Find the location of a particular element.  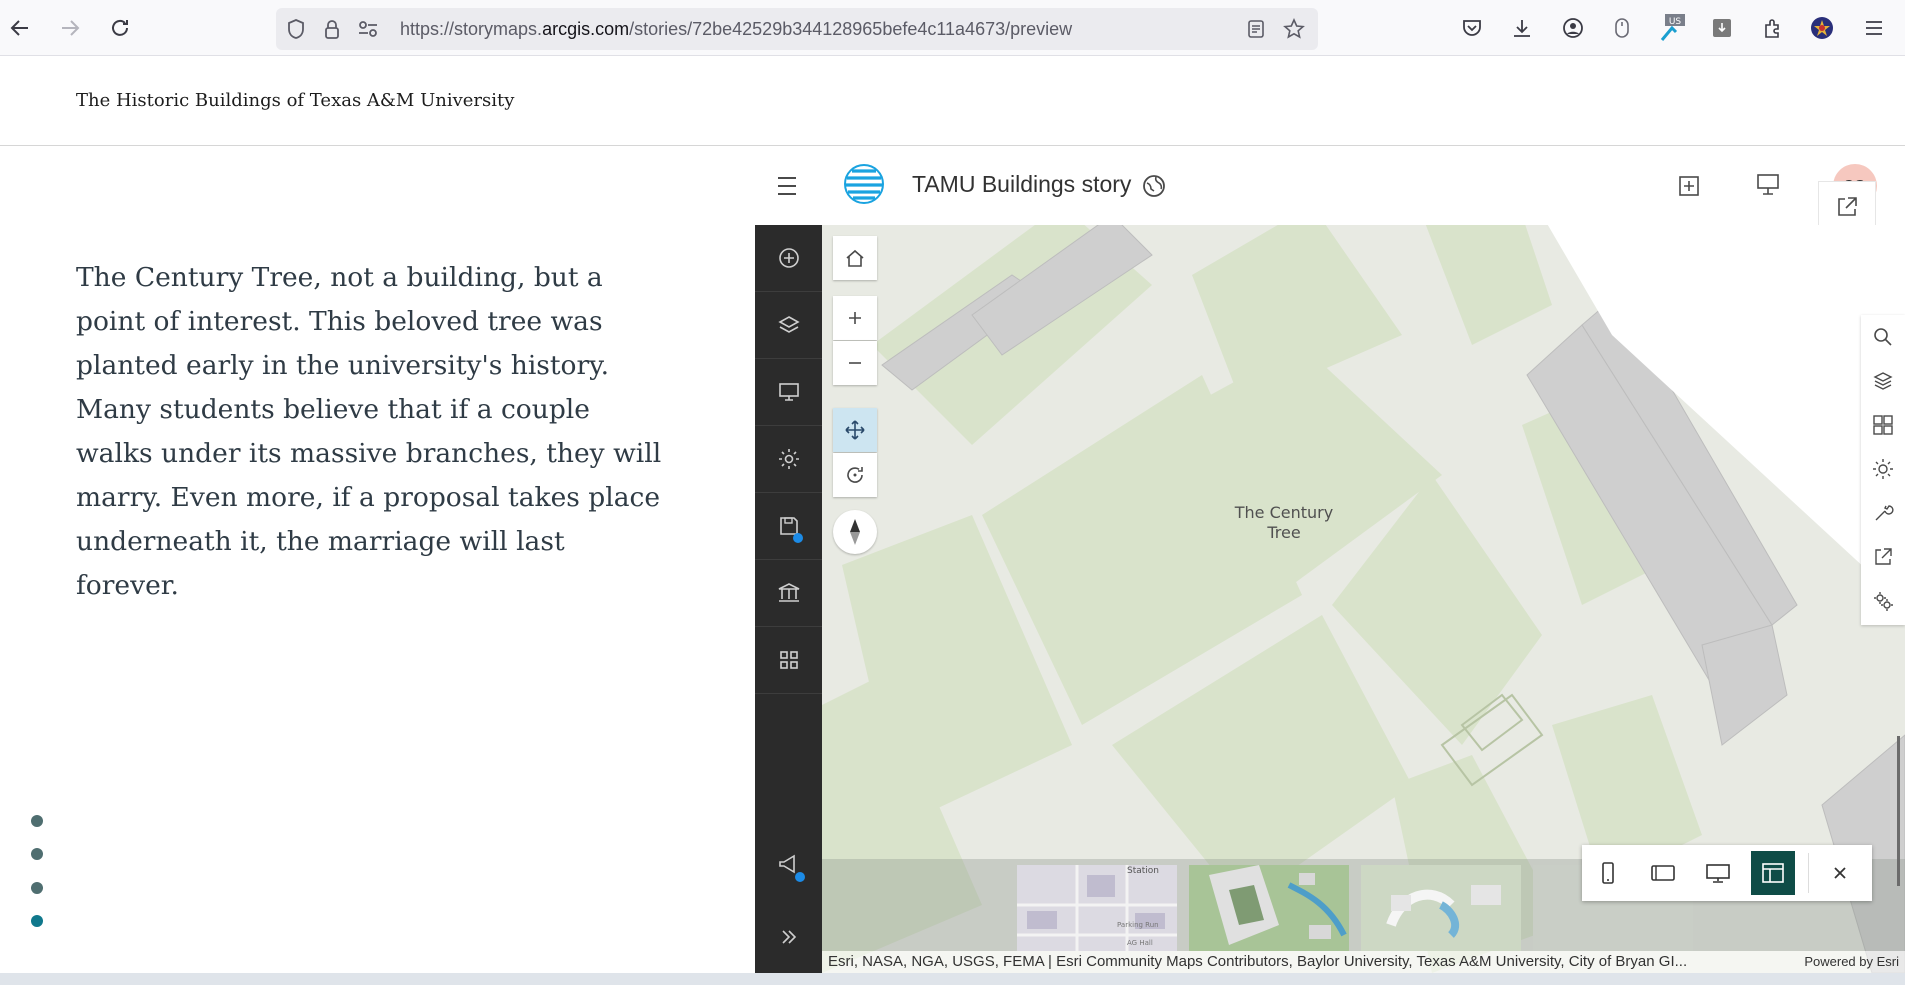

add-button is located at coordinates (788, 258).